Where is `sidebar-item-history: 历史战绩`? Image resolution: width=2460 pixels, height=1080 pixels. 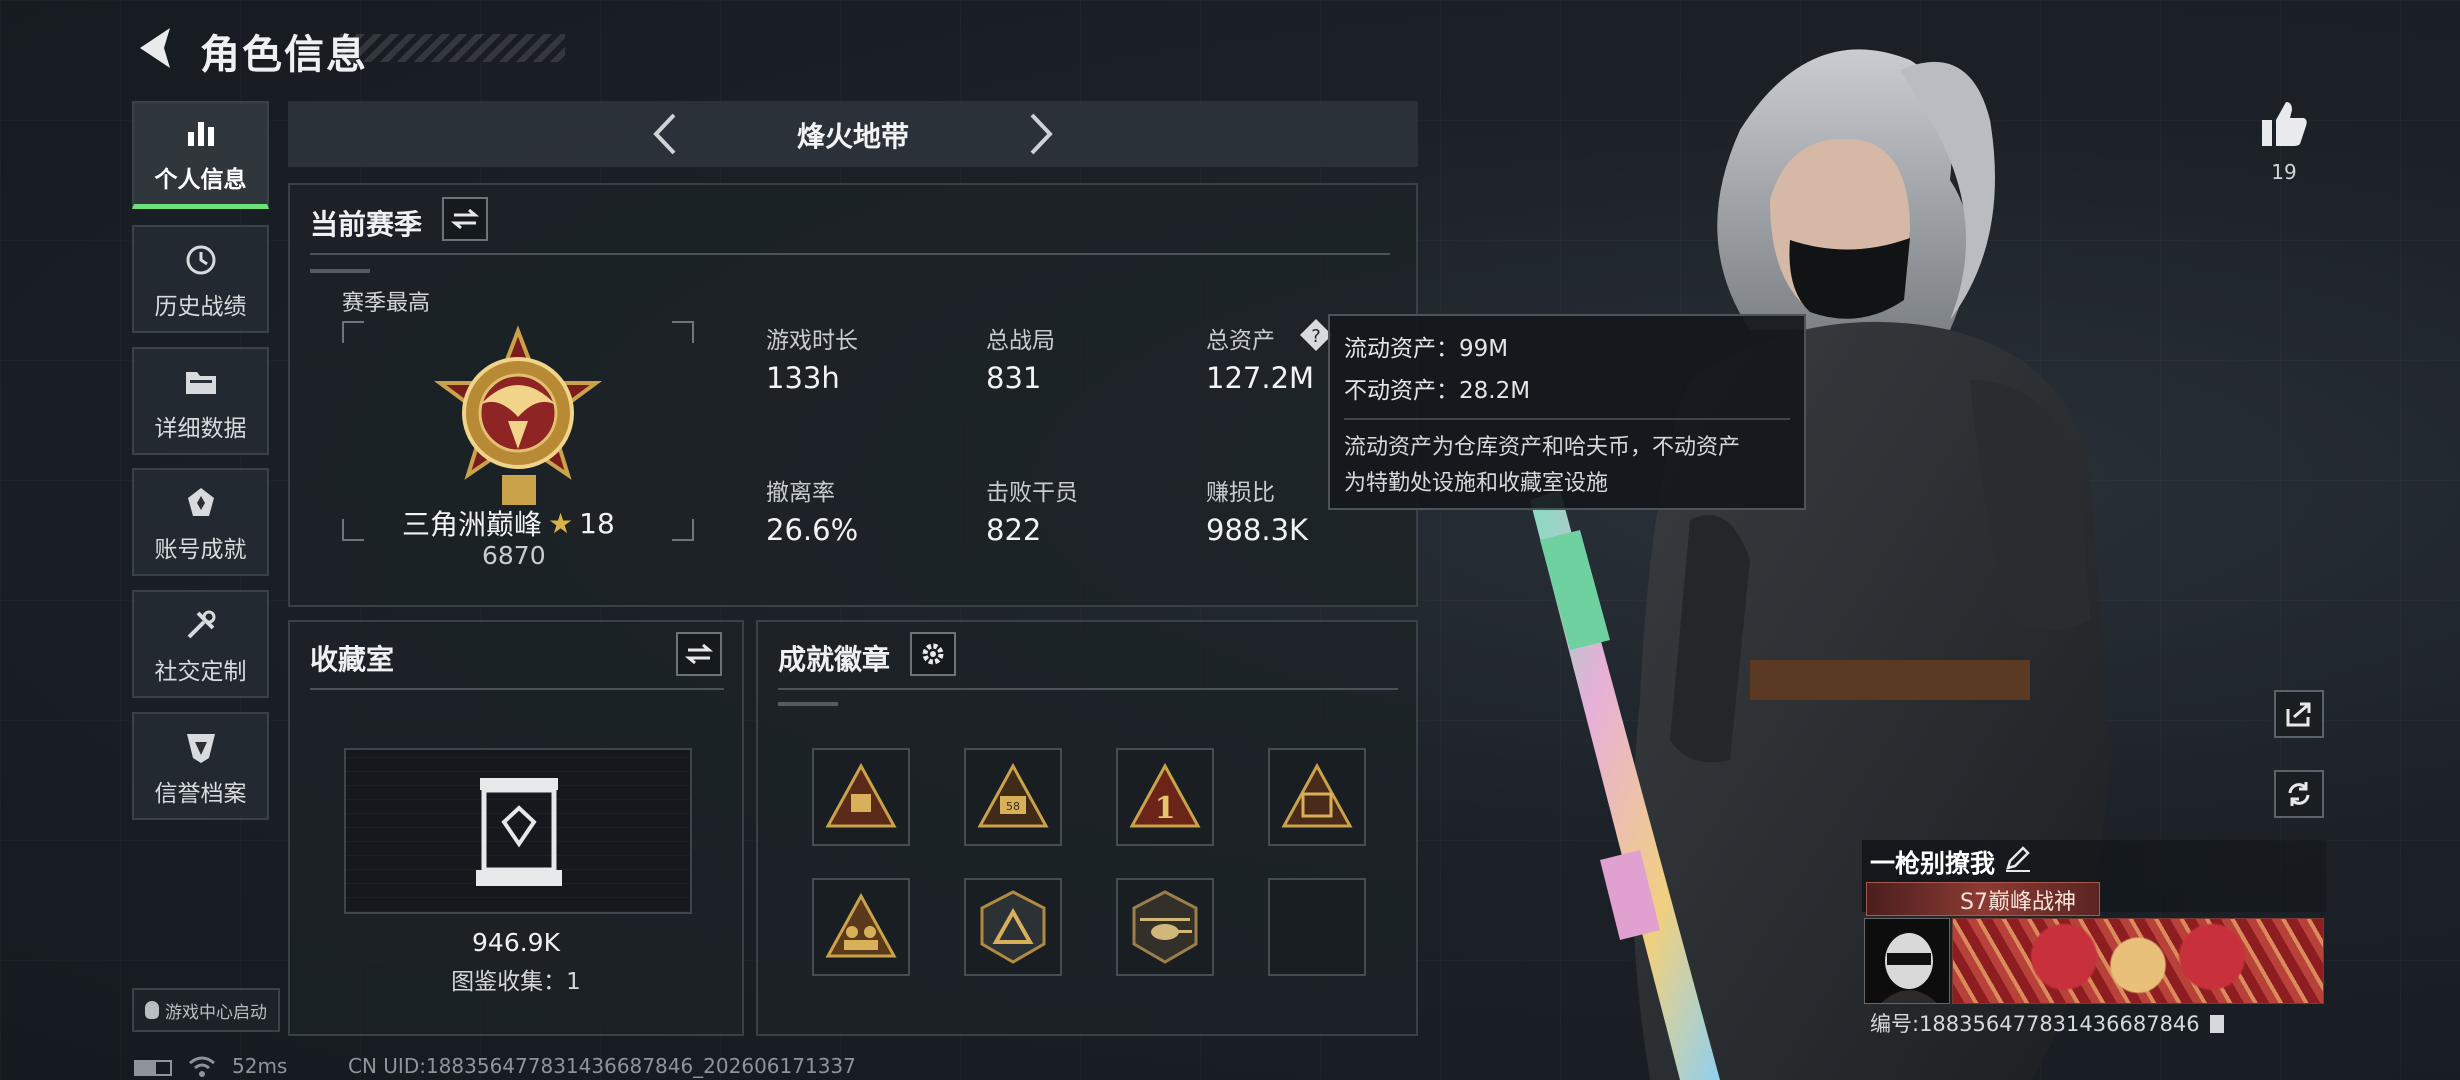
sidebar-item-history: 历史战绩 is located at coordinates (200, 279).